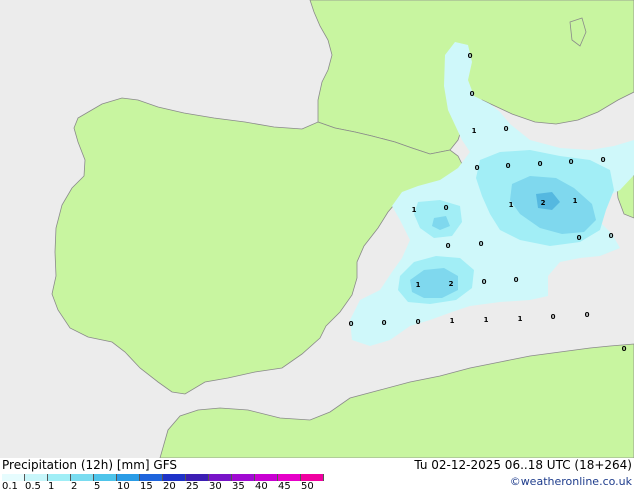 Image resolution: width=634 pixels, height=492 pixels. What do you see at coordinates (123, 486) in the screenshot?
I see `scale-label: 10` at bounding box center [123, 486].